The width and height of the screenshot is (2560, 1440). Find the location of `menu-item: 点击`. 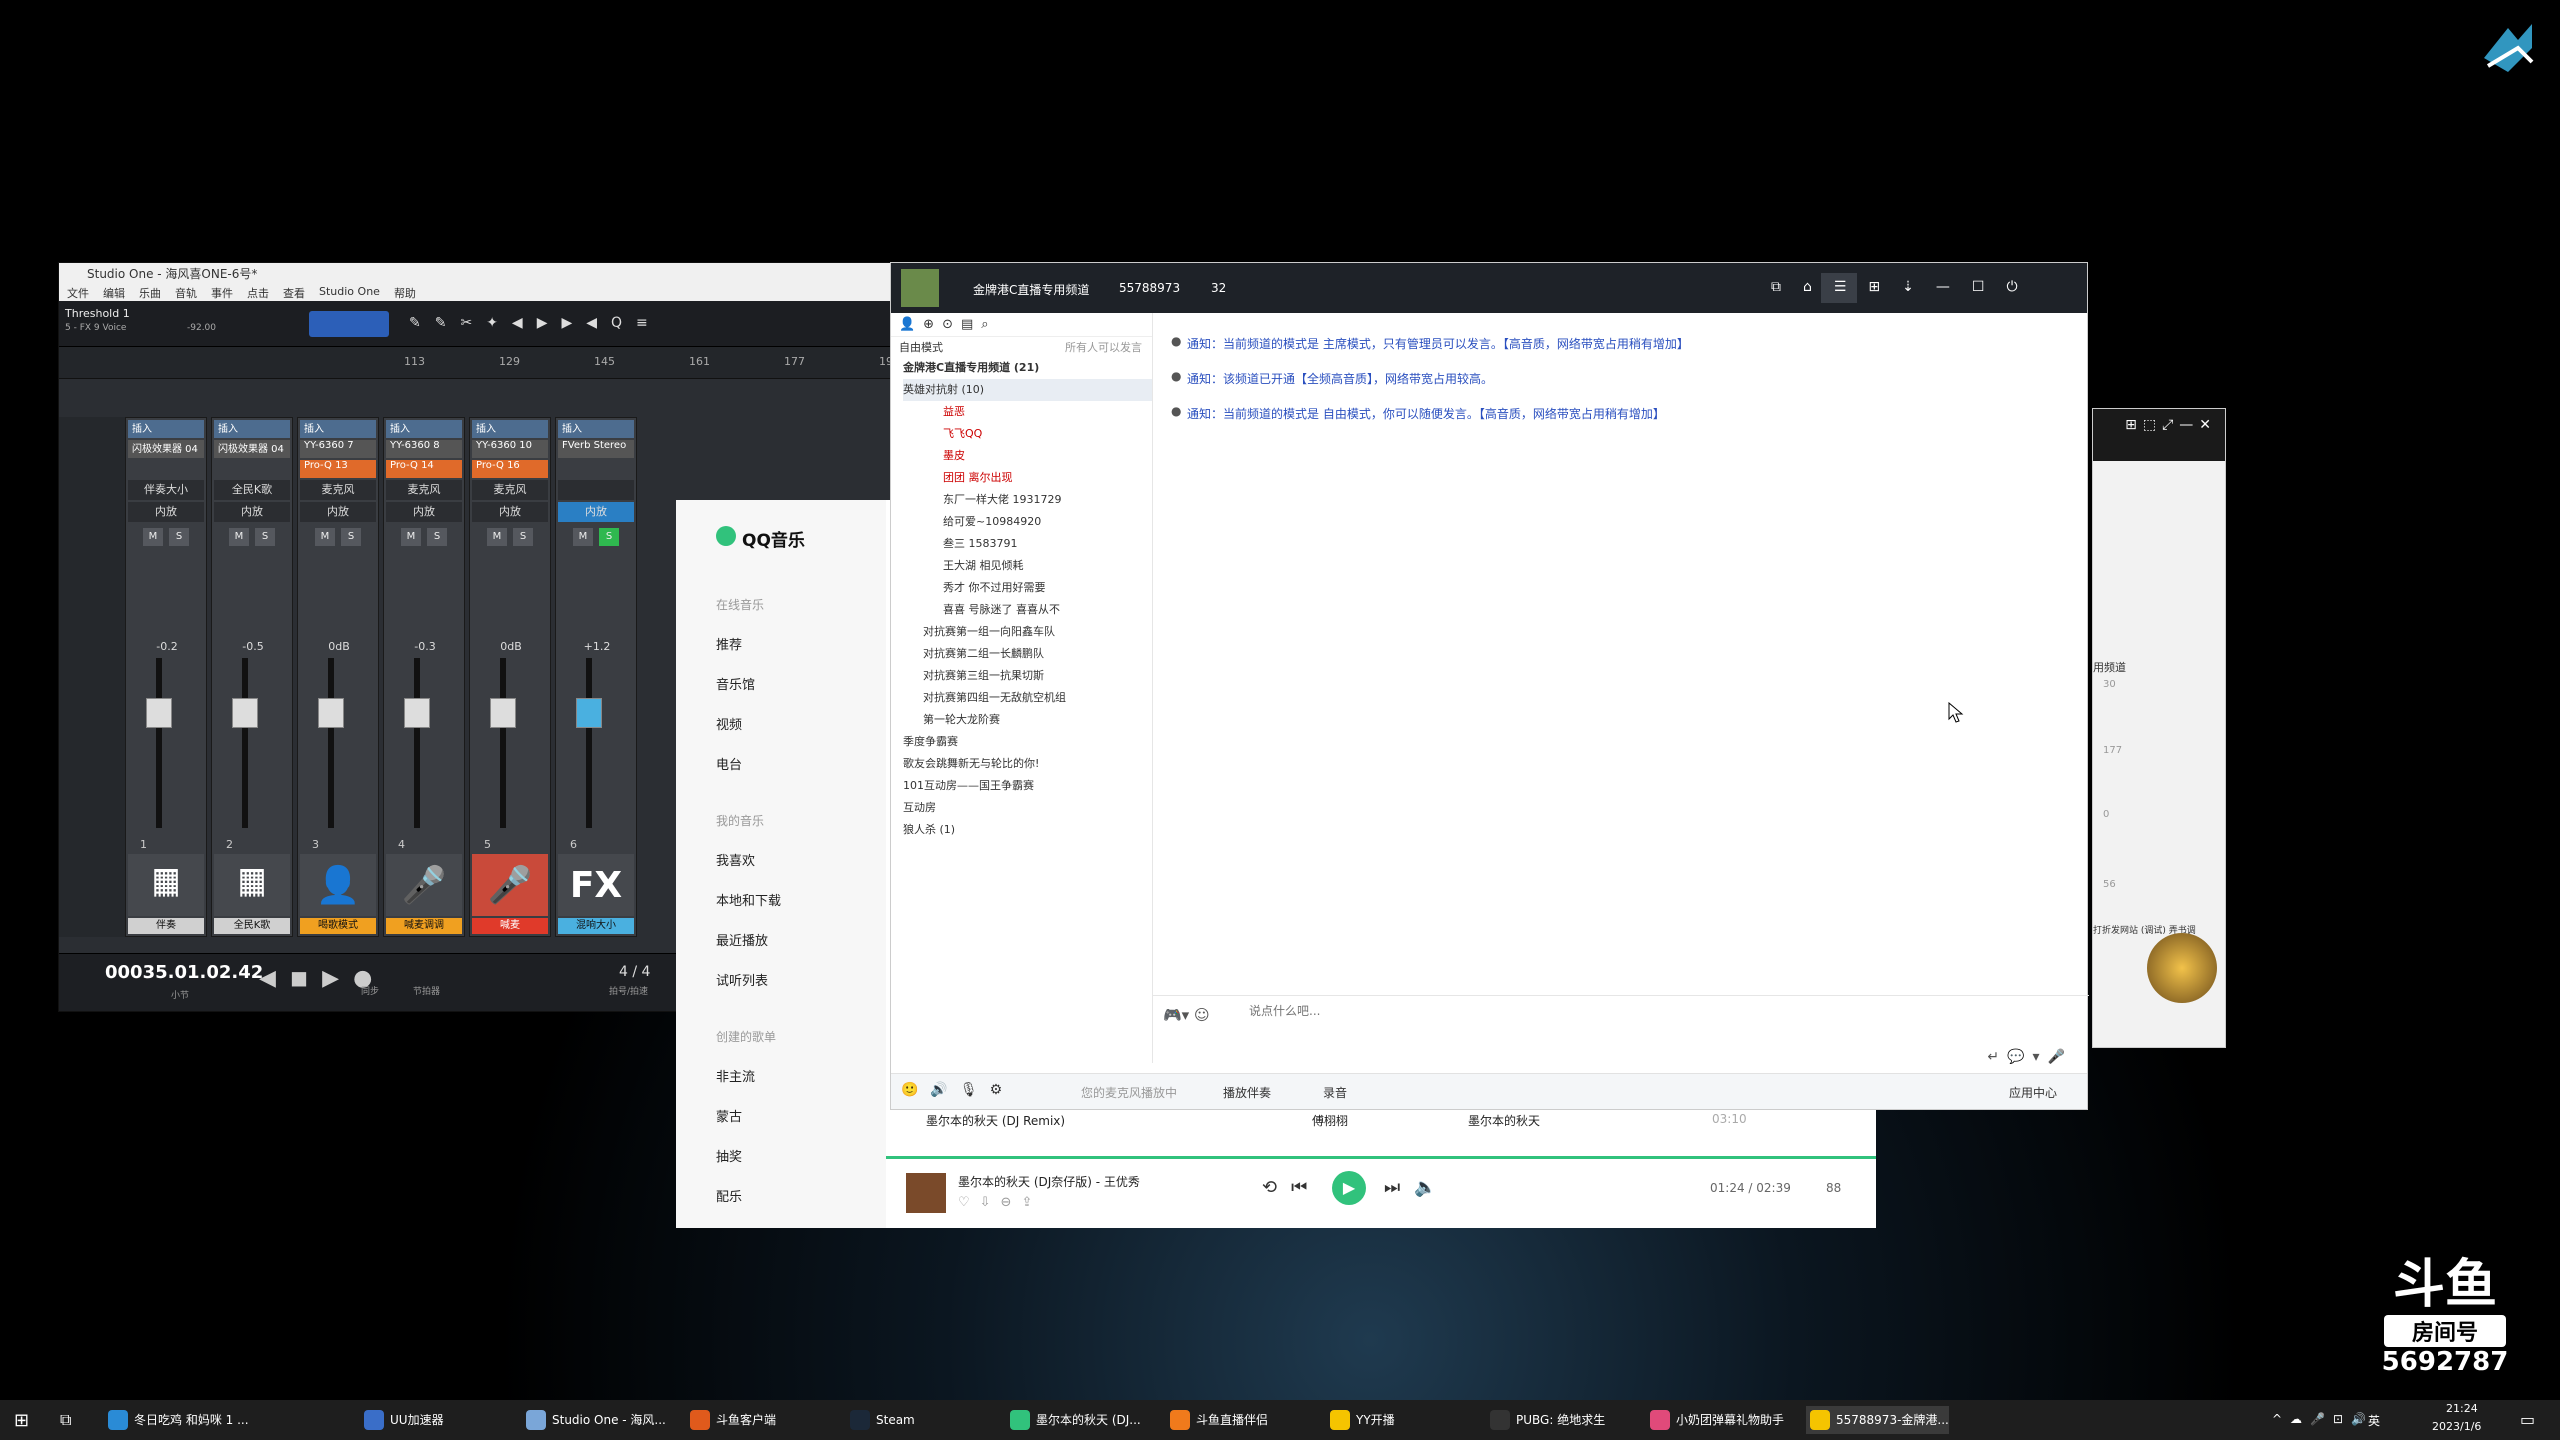

menu-item: 点击 is located at coordinates (258, 293).